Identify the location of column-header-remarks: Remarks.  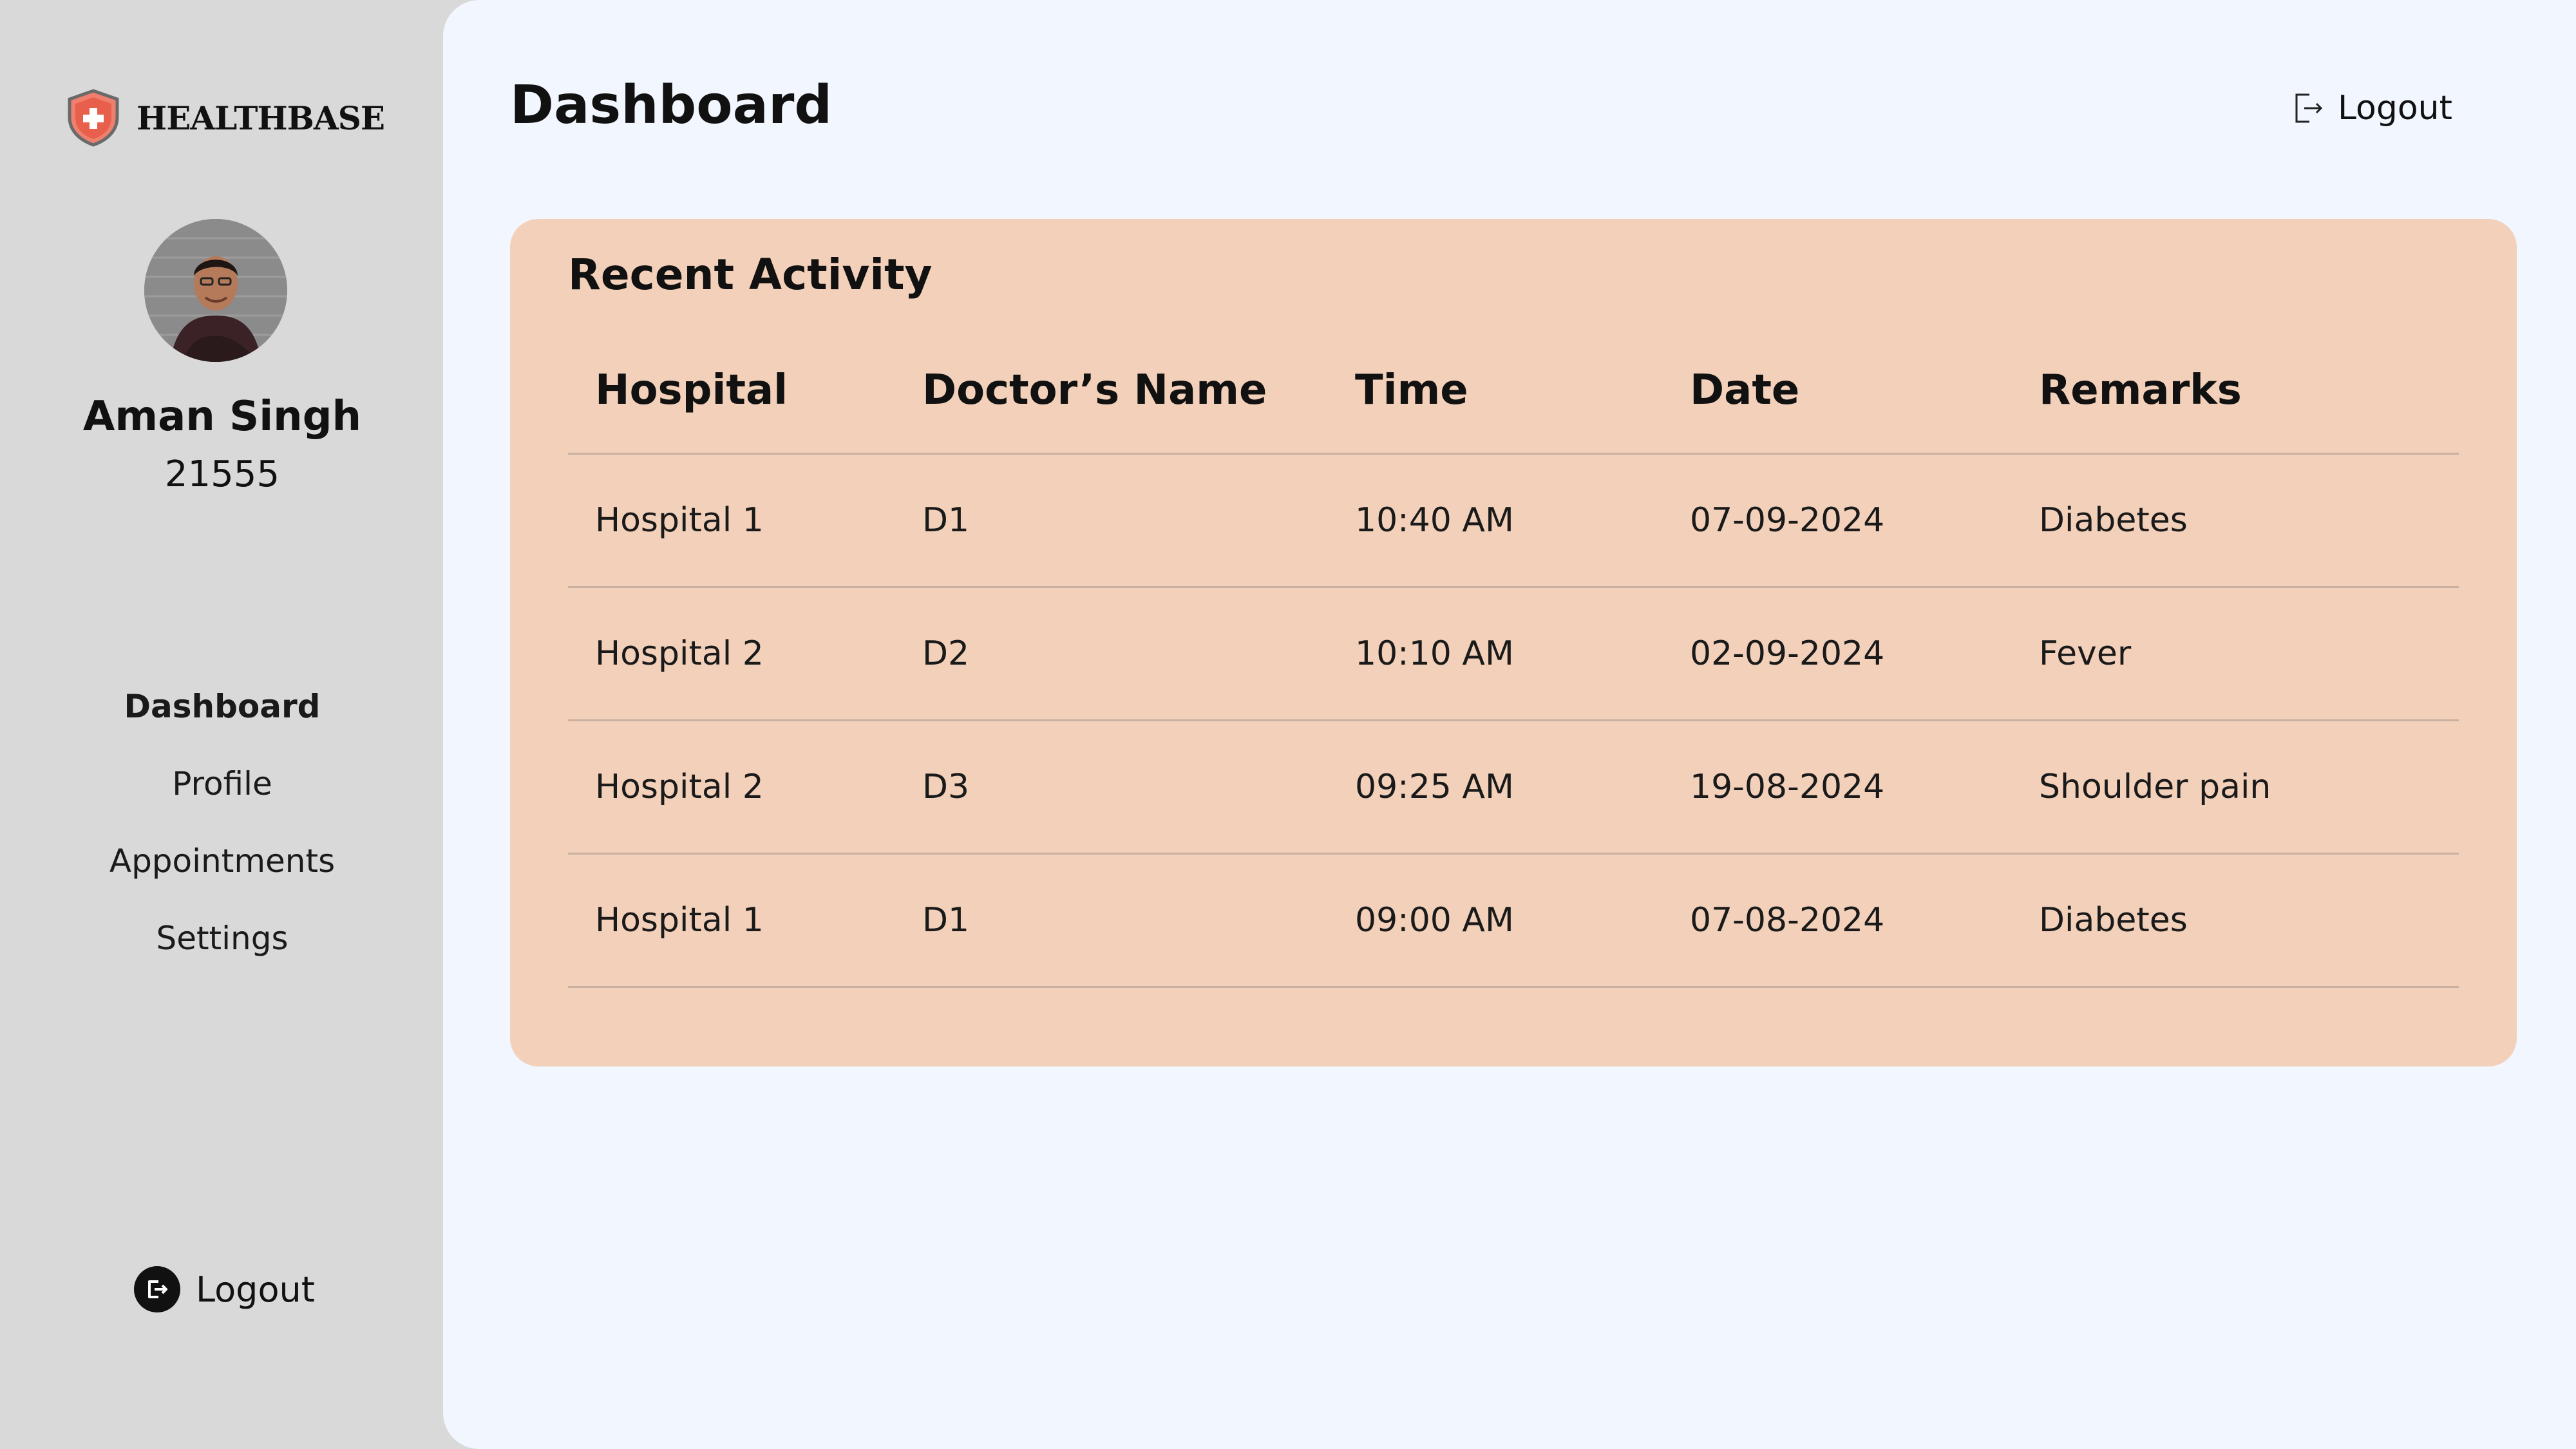
(2235, 391).